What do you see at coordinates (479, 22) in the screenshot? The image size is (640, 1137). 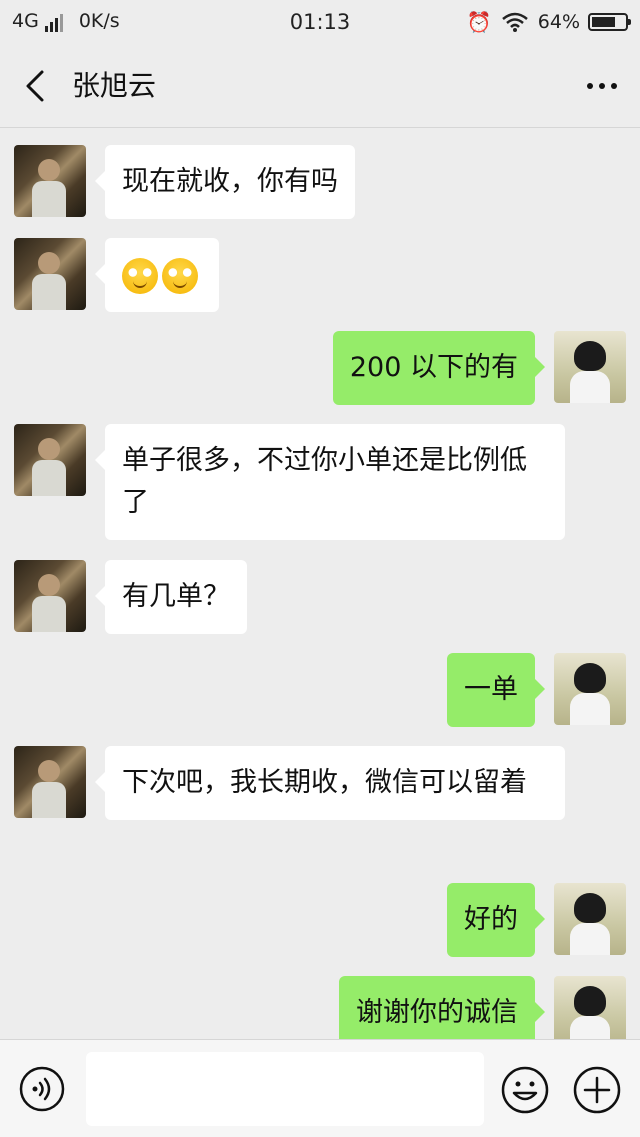 I see `alarm-icon: ⏰` at bounding box center [479, 22].